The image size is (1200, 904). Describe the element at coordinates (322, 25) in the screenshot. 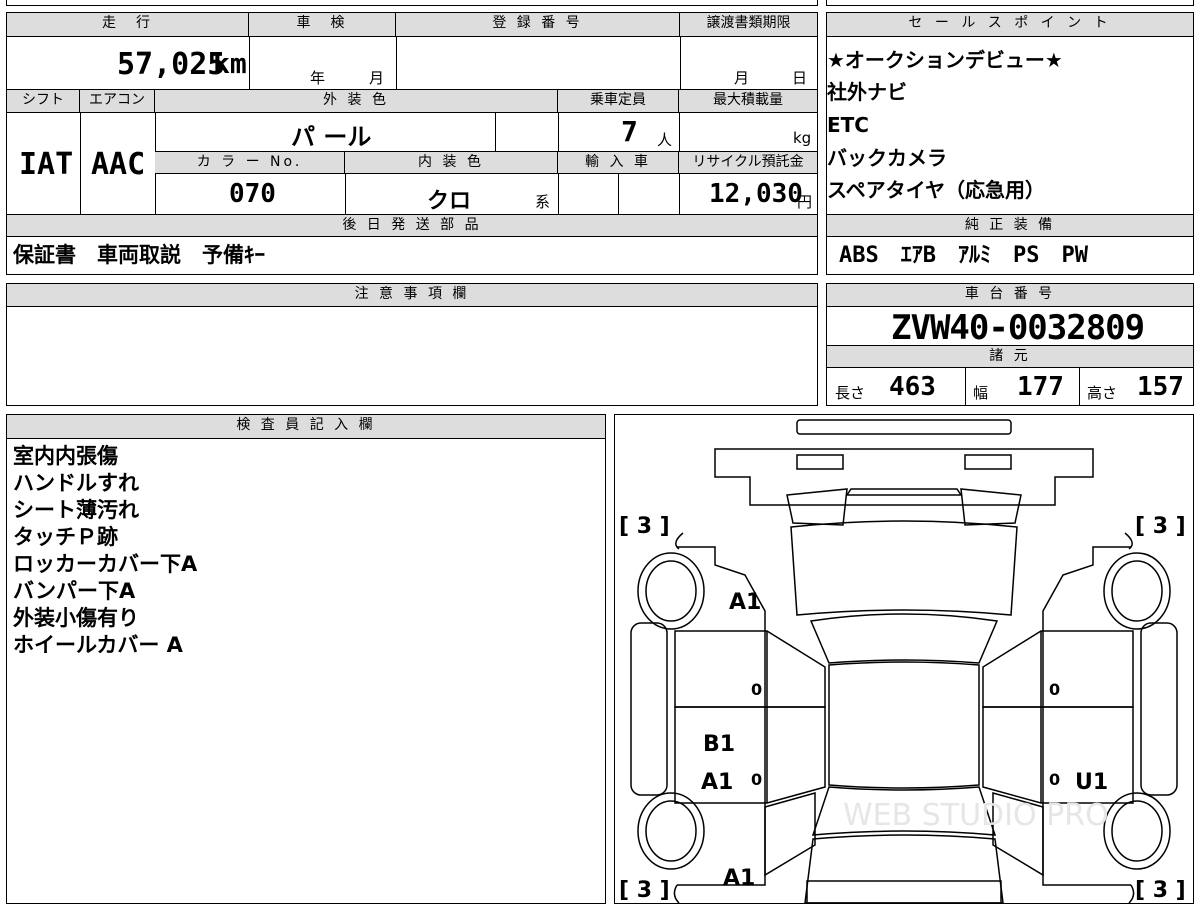

I see `inspection-label: 車 検` at that location.